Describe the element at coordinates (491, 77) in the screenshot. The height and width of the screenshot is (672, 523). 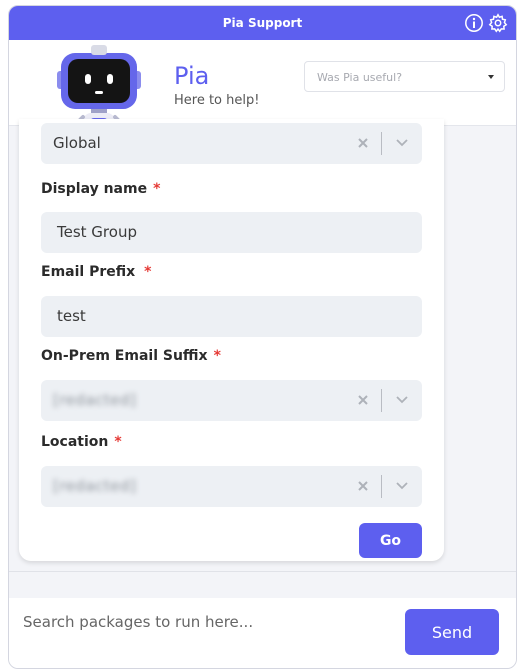
I see `caret-down-icon` at that location.